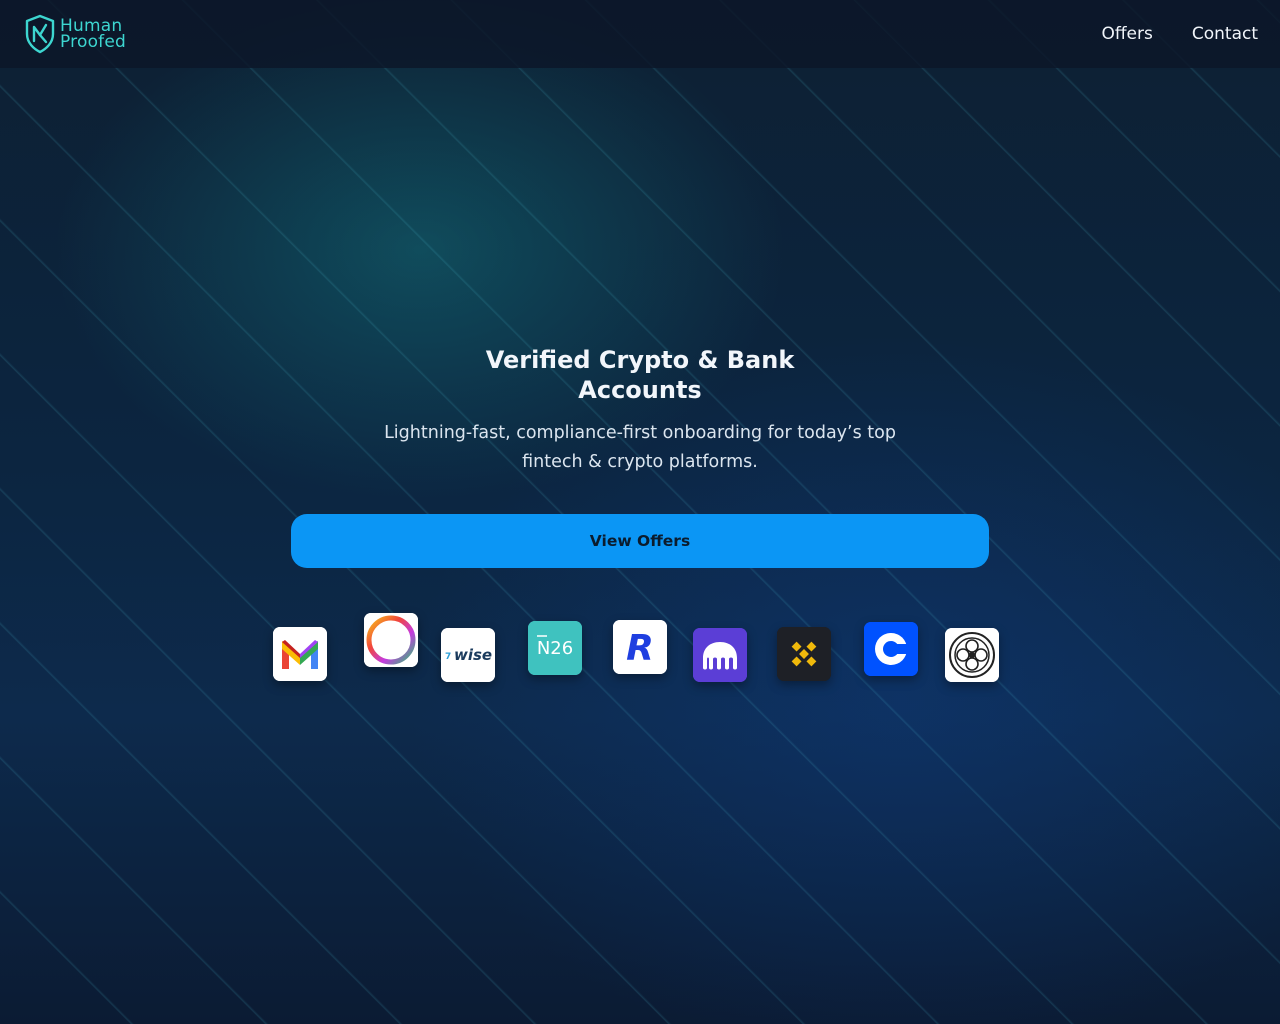  What do you see at coordinates (448, 657) in the screenshot?
I see `svg-text: 7` at bounding box center [448, 657].